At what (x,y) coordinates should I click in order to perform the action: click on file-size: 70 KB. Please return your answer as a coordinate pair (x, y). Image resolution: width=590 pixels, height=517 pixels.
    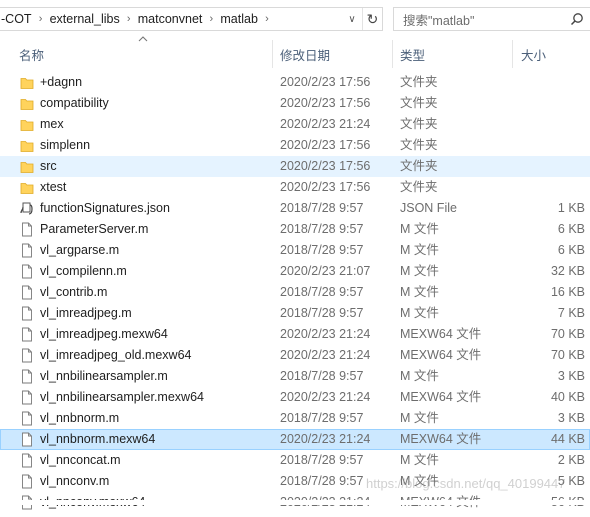
    Looking at the image, I should click on (567, 355).